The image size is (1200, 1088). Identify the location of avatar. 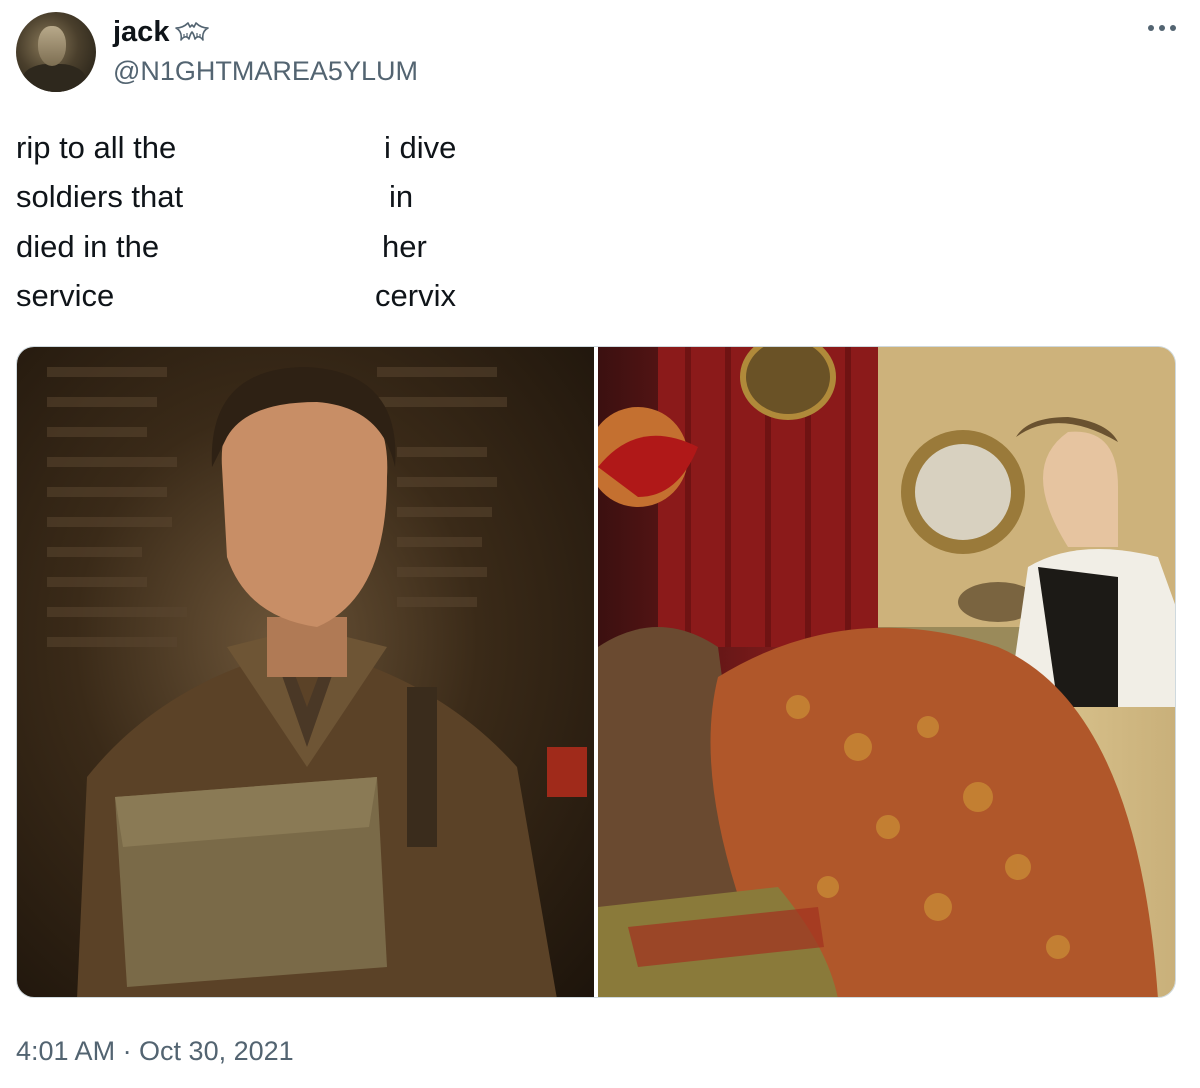
(56, 52).